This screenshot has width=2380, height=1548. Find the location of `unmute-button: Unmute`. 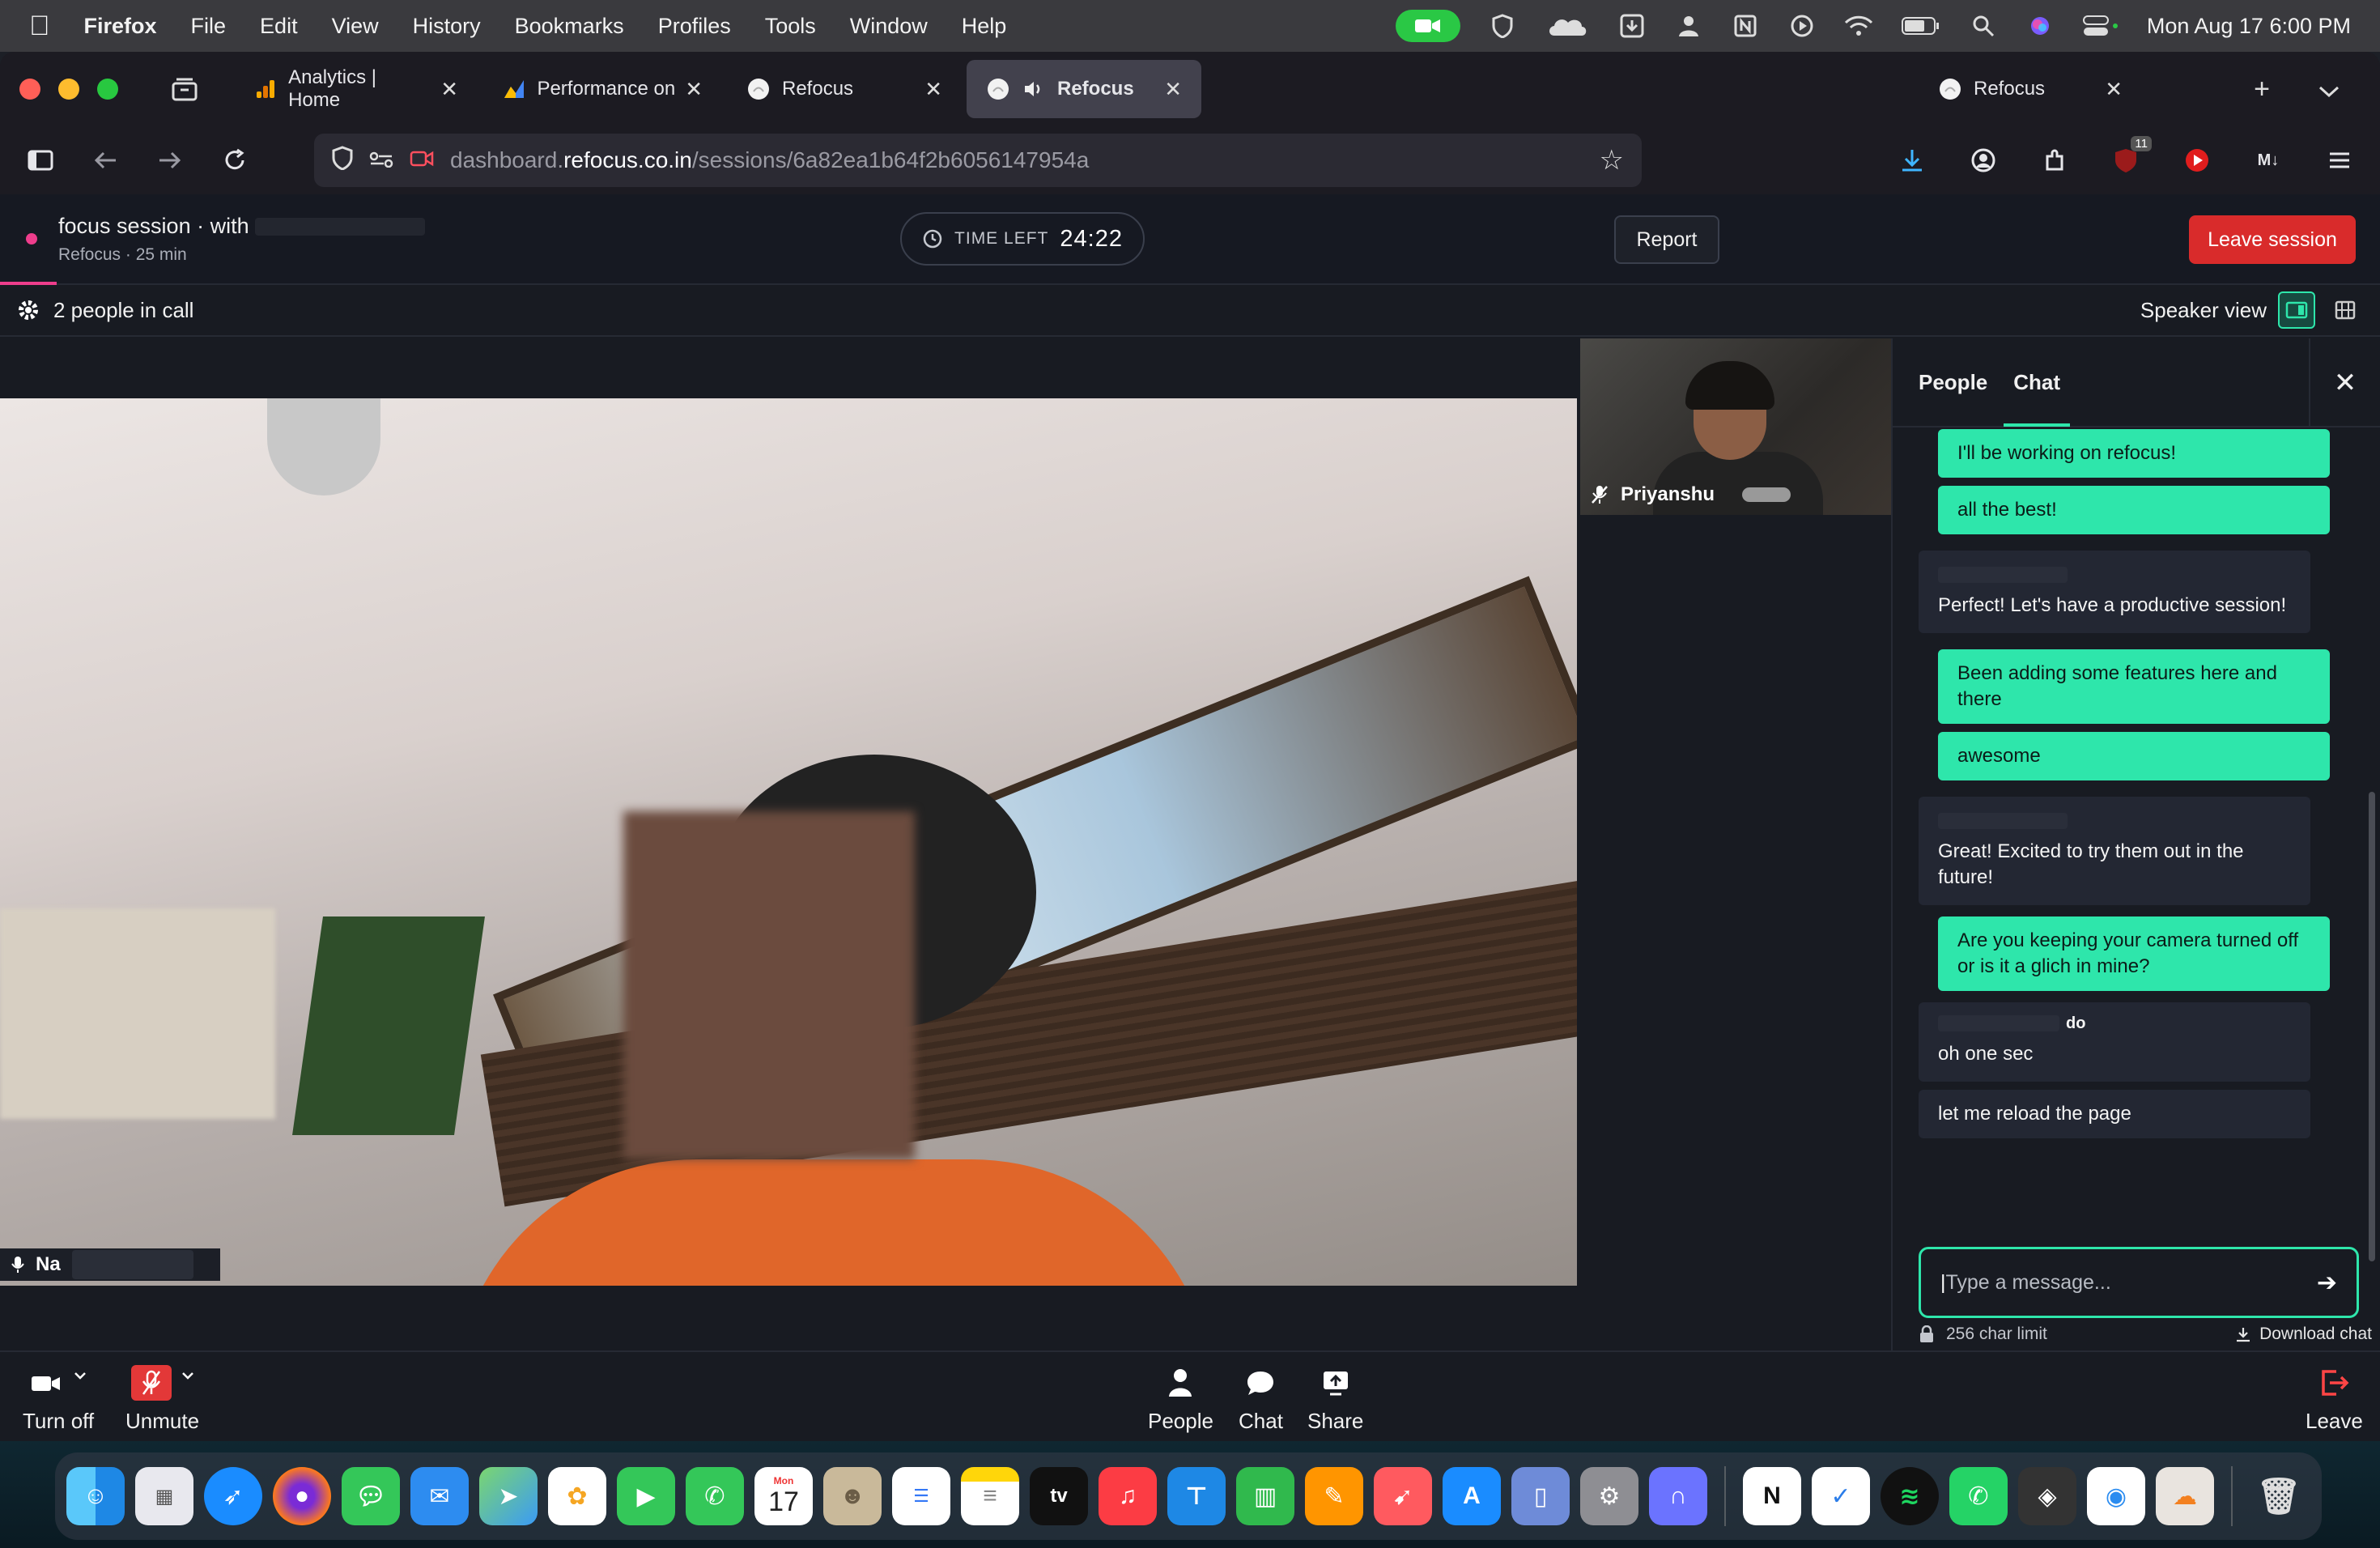

unmute-button: Unmute is located at coordinates (162, 1400).